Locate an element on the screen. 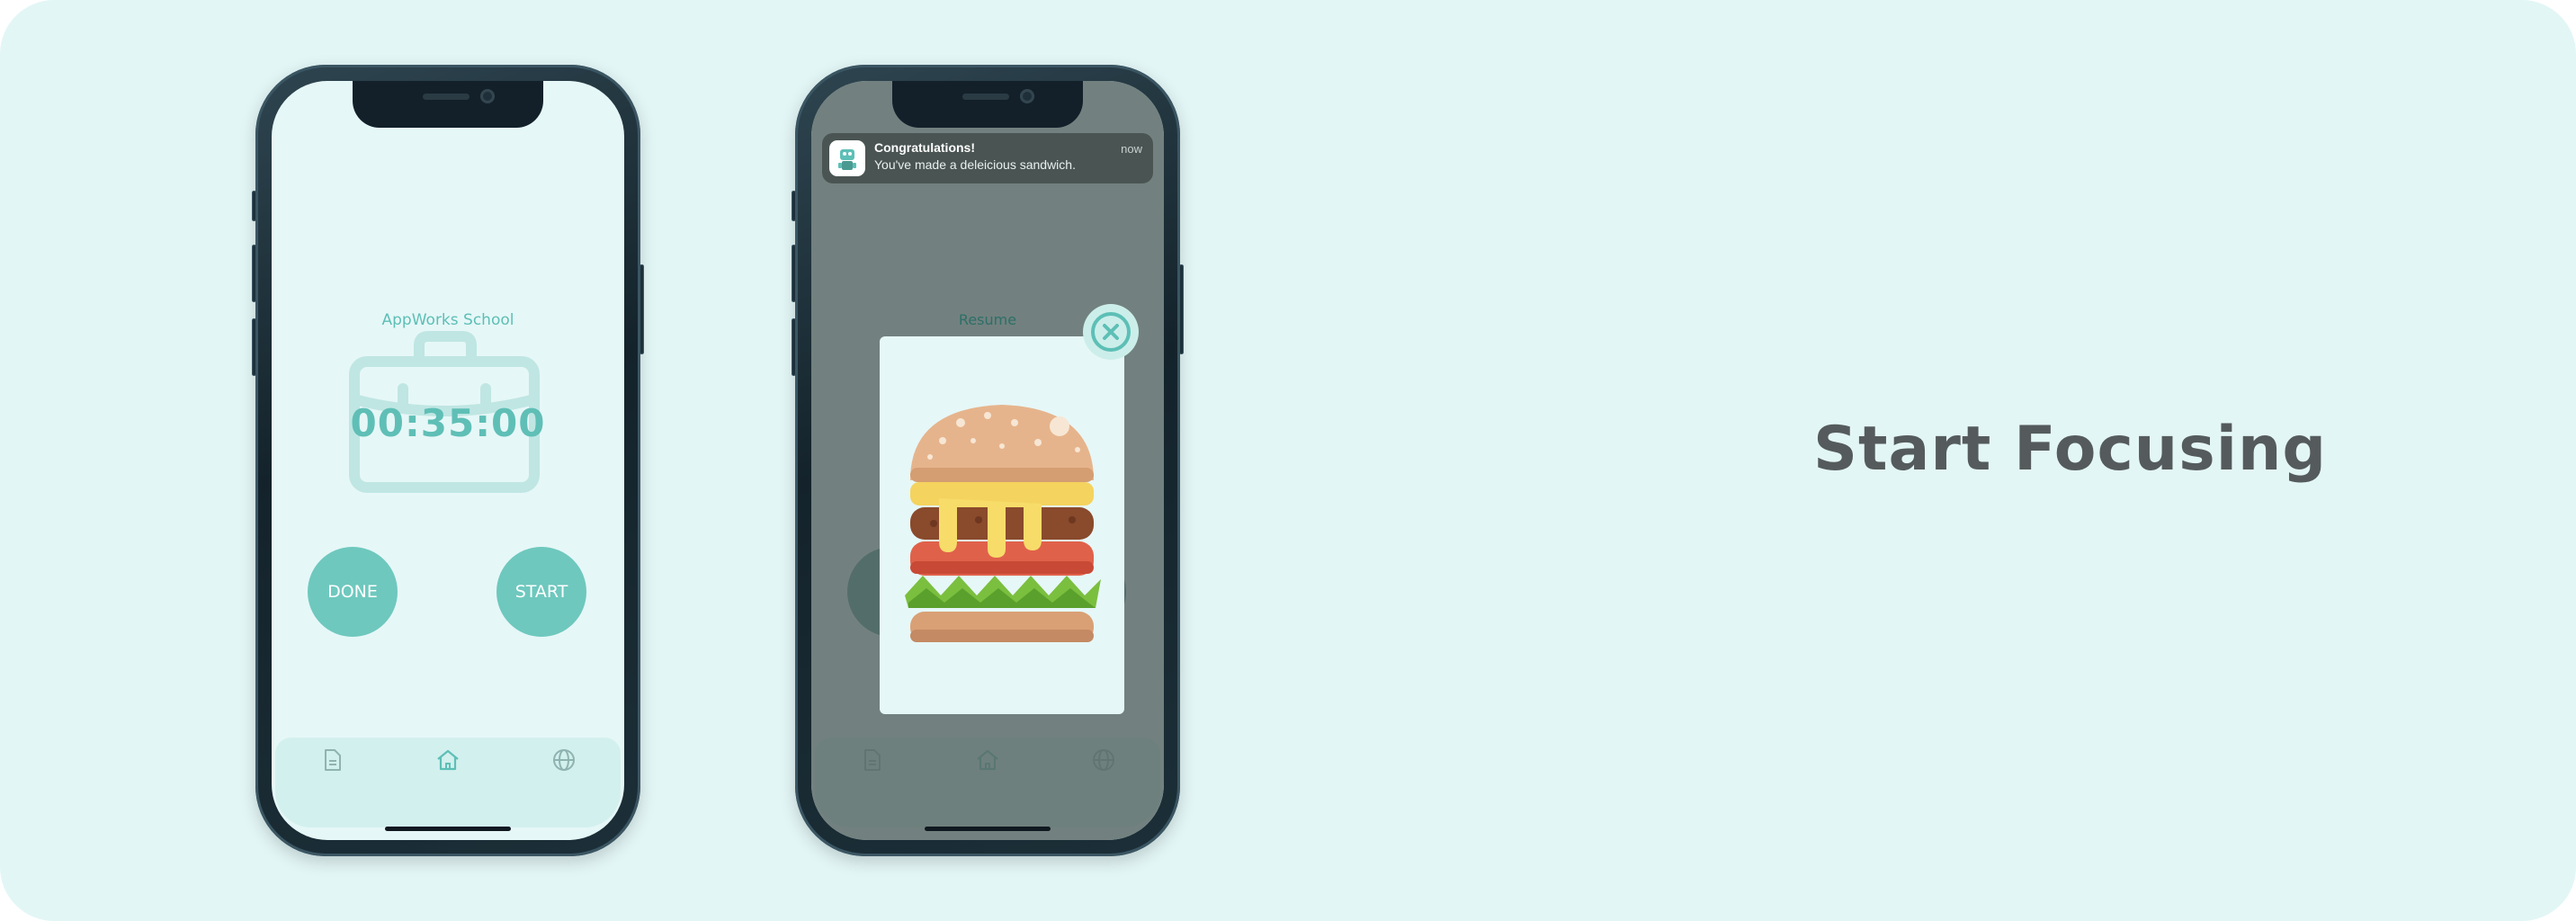 This screenshot has width=2576, height=921. notification-body: You've made a deleicious sandwich. is located at coordinates (975, 164).